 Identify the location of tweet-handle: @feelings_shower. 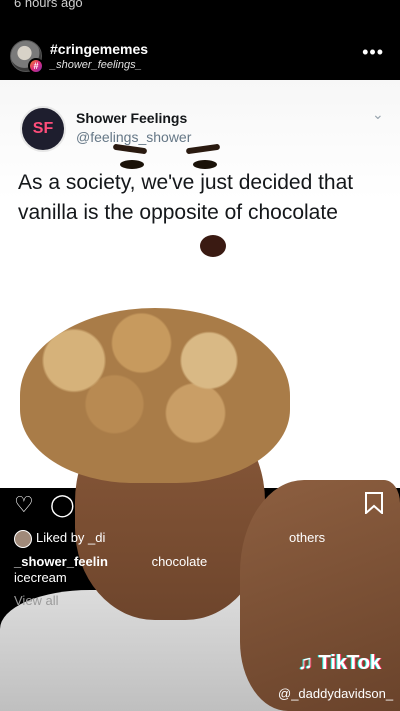
(134, 137).